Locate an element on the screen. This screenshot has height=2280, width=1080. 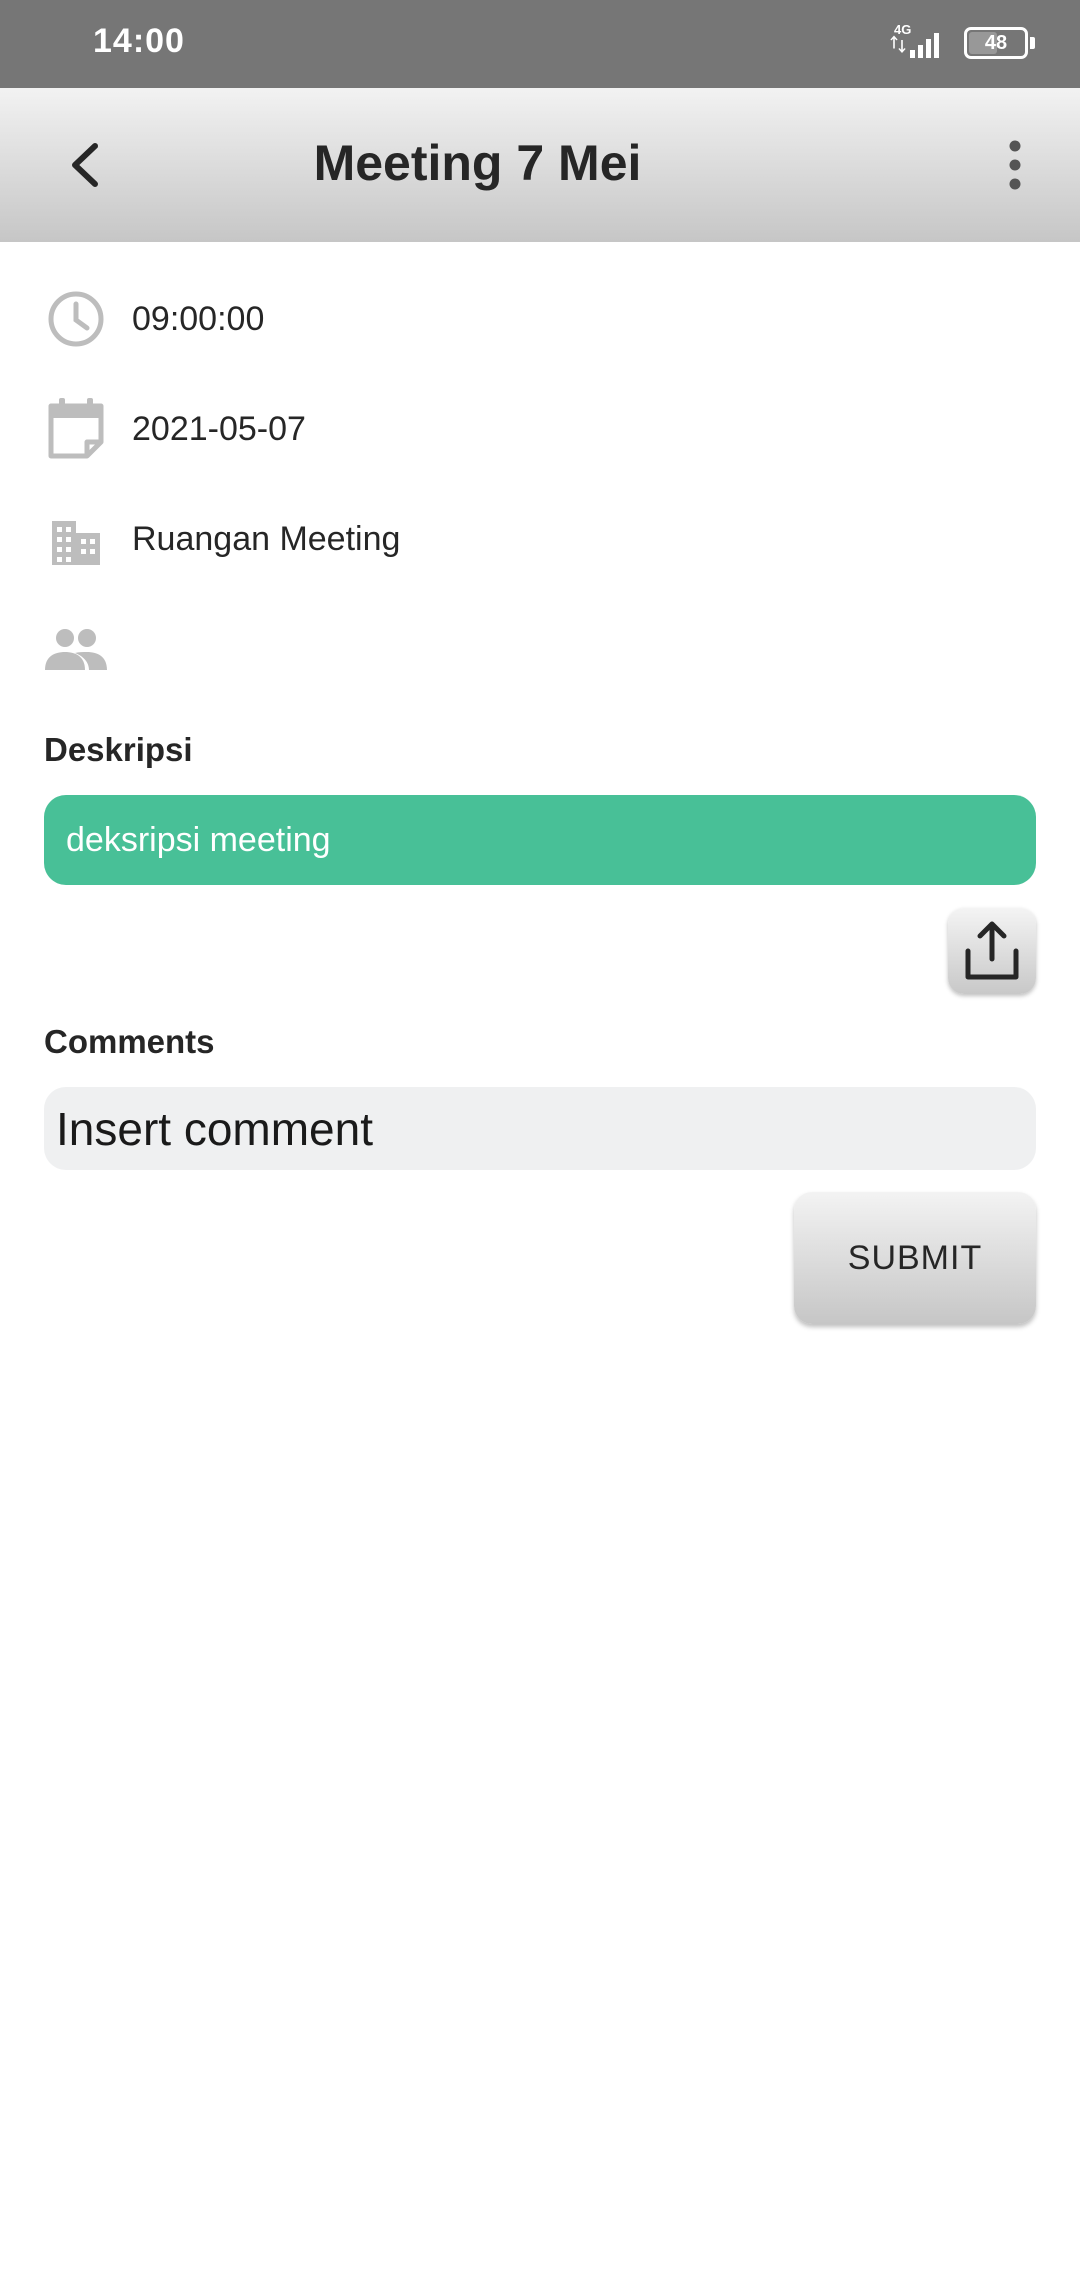
description-text: deksripsi meeting is located at coordinates (198, 839).